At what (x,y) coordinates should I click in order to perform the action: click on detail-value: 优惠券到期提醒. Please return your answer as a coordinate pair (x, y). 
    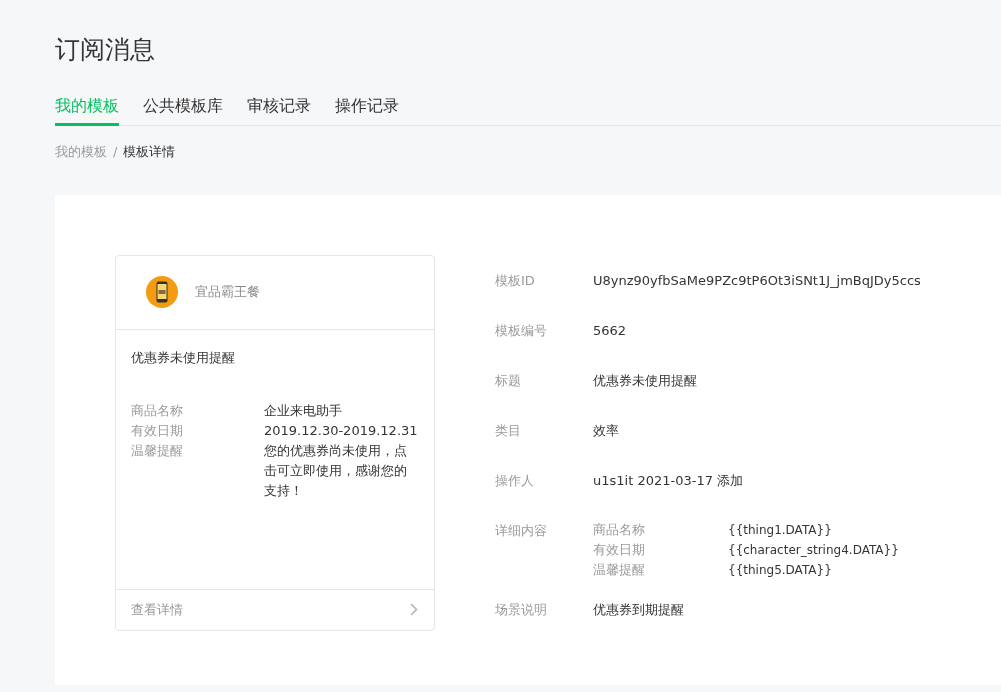
    Looking at the image, I should click on (638, 609).